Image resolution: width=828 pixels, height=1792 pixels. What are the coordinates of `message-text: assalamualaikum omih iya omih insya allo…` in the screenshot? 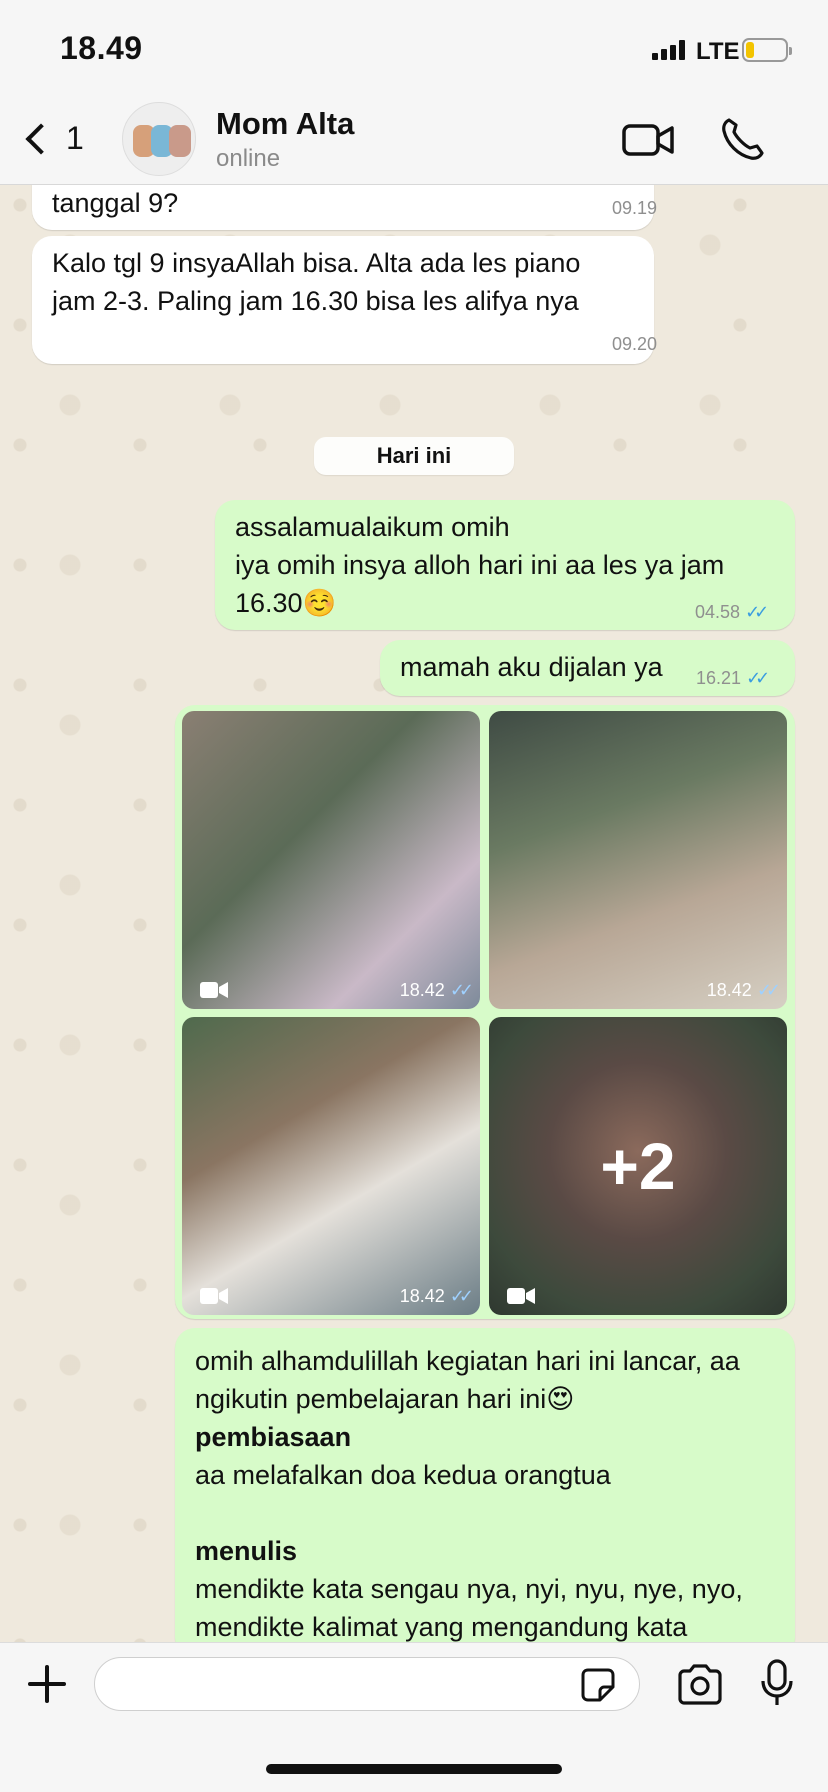 It's located at (480, 565).